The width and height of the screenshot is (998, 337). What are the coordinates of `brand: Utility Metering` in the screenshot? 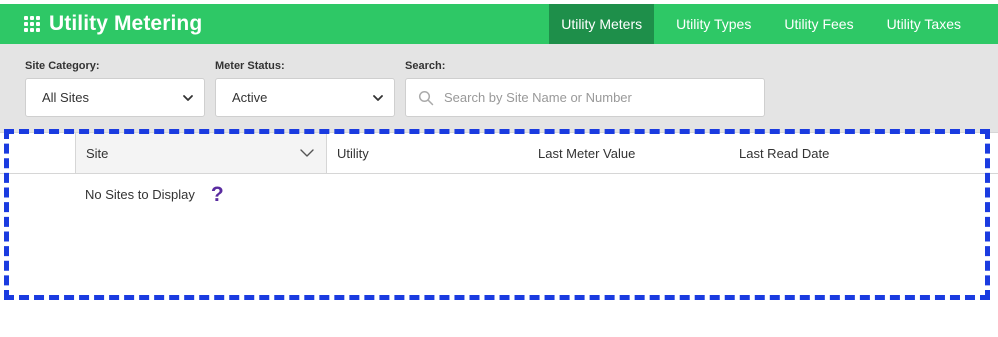 It's located at (101, 24).